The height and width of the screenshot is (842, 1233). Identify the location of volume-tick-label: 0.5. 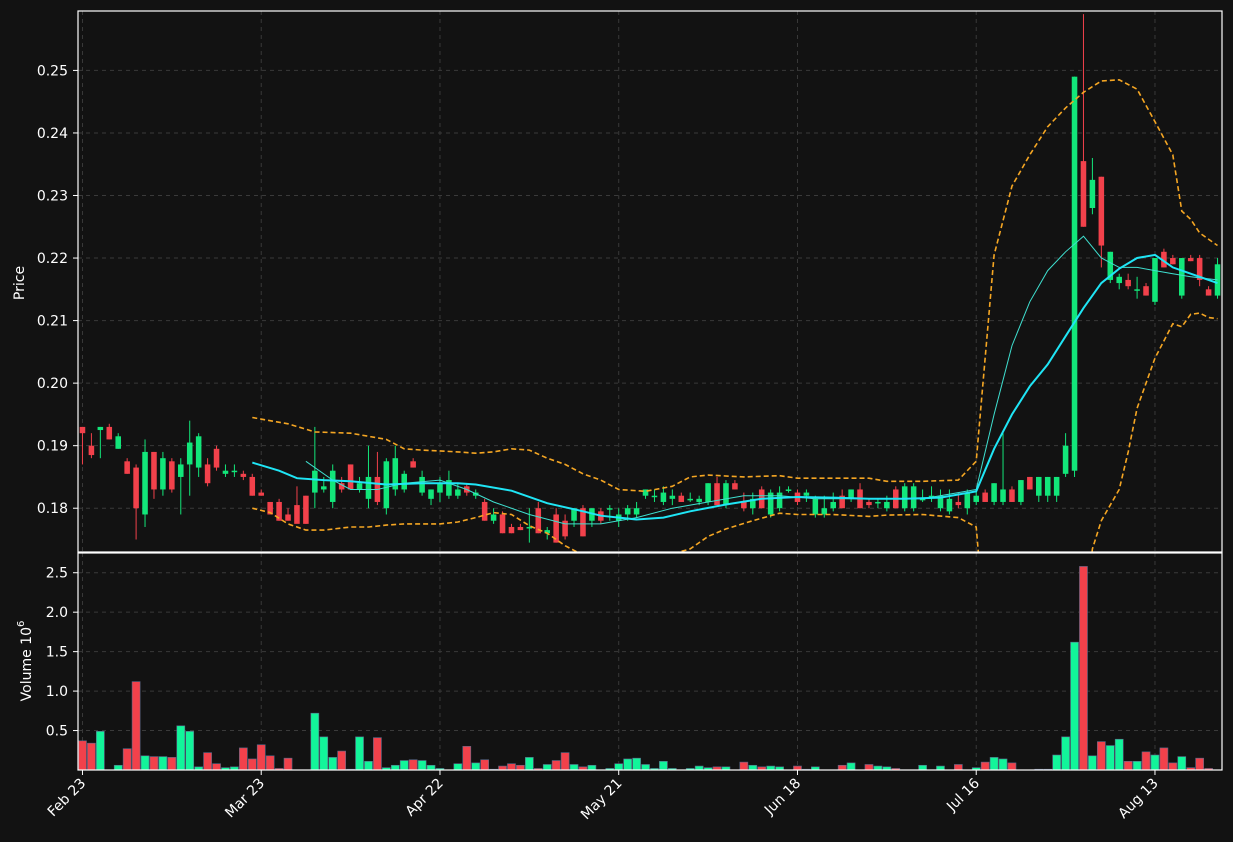
(57, 732).